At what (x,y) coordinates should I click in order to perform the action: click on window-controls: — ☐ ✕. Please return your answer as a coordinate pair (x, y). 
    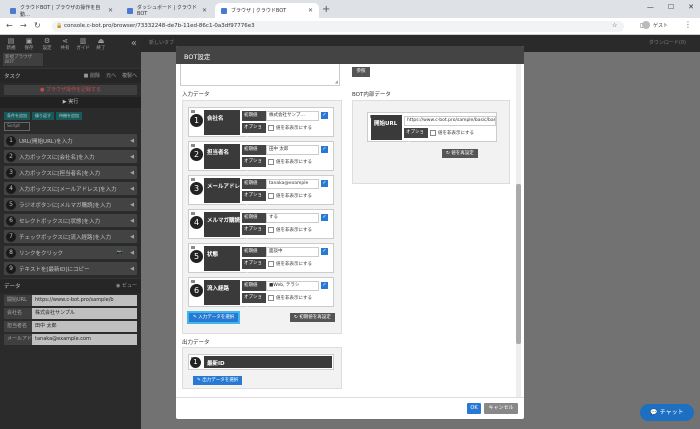
    Looking at the image, I should click on (670, 7).